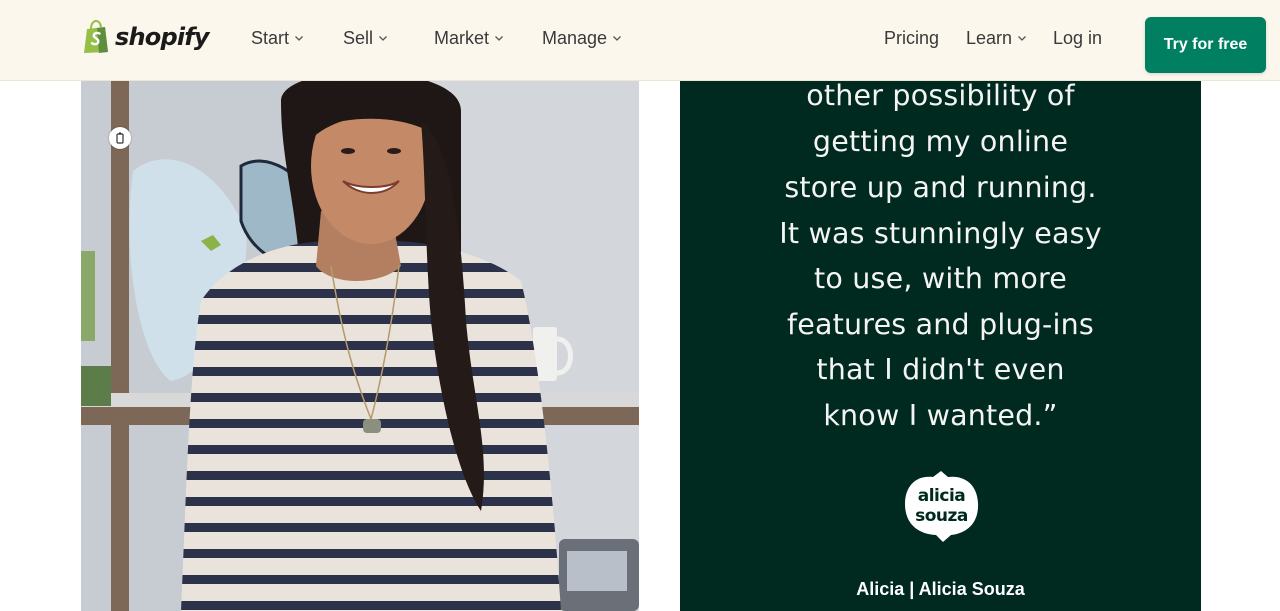  I want to click on shopify-logo: shopify, so click(145, 37).